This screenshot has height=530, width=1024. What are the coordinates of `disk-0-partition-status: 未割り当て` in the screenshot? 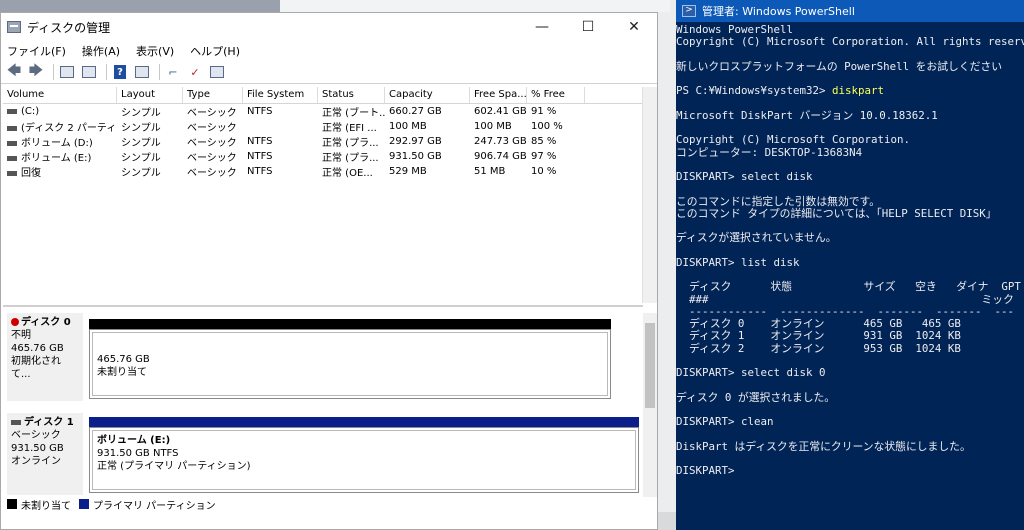 It's located at (122, 372).